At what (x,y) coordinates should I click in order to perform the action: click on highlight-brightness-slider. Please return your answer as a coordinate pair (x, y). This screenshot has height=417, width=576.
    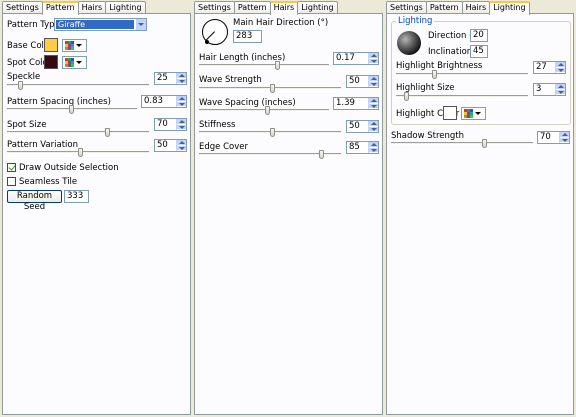
    Looking at the image, I should click on (462, 74).